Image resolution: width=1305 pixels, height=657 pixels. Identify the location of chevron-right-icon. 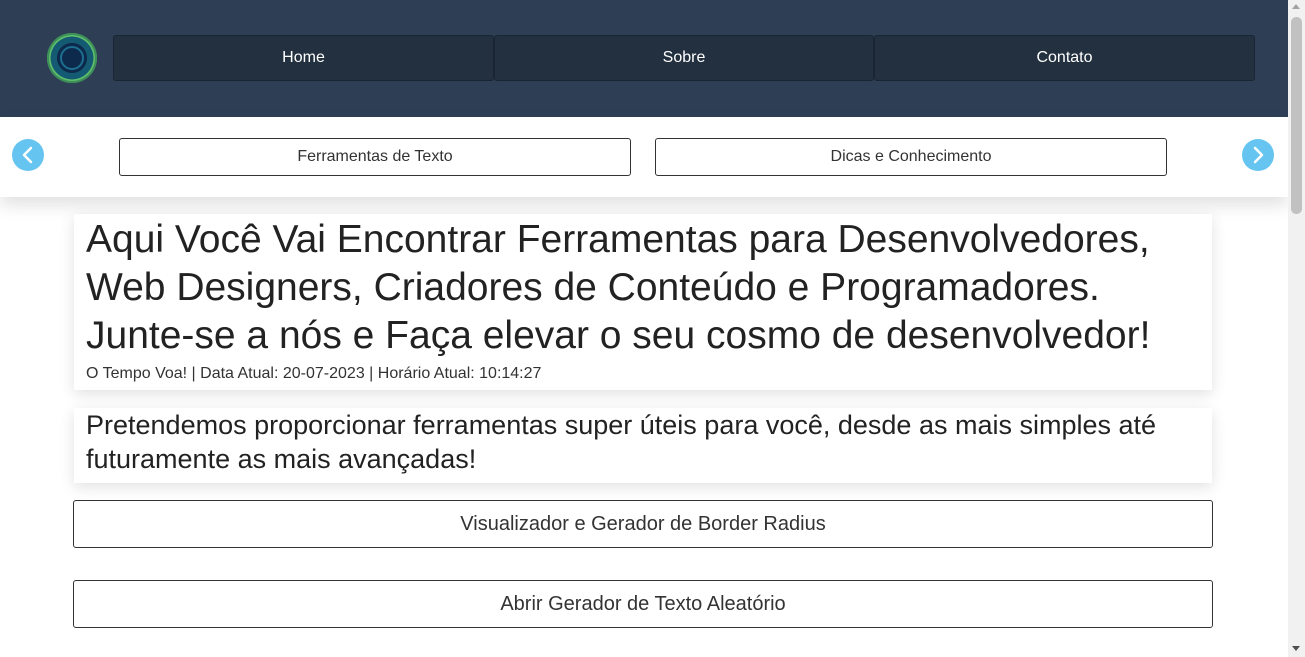
(1258, 155).